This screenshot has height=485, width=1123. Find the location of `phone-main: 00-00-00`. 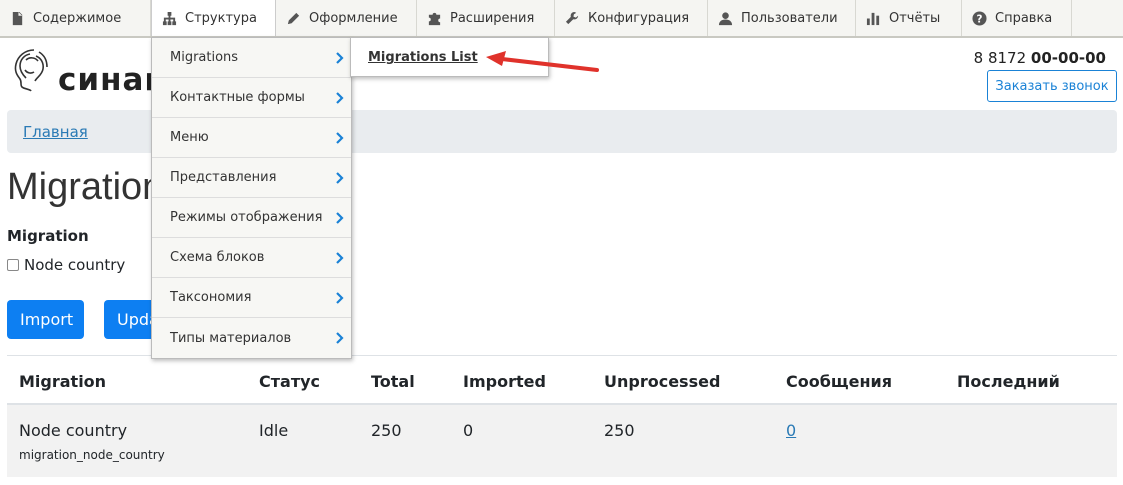

phone-main: 00-00-00 is located at coordinates (1068, 58).